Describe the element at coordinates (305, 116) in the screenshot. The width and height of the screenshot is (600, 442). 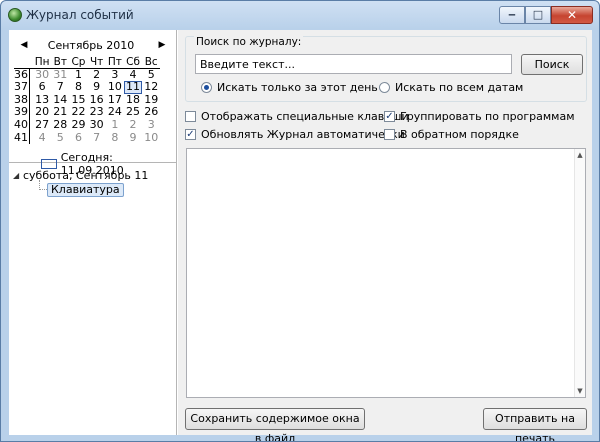
I see `checkbox-show-special-keys-label: Отображать специальные клавиши` at that location.